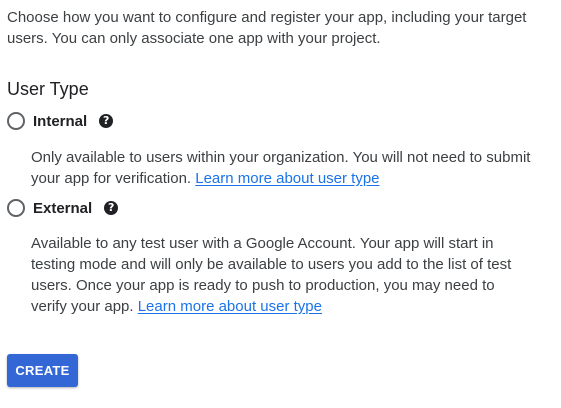 The height and width of the screenshot is (408, 561). Describe the element at coordinates (42, 370) in the screenshot. I see `create-button: CREATE` at that location.